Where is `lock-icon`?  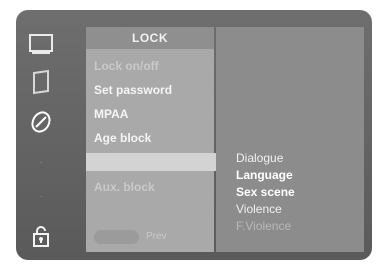
lock-icon is located at coordinates (41, 236).